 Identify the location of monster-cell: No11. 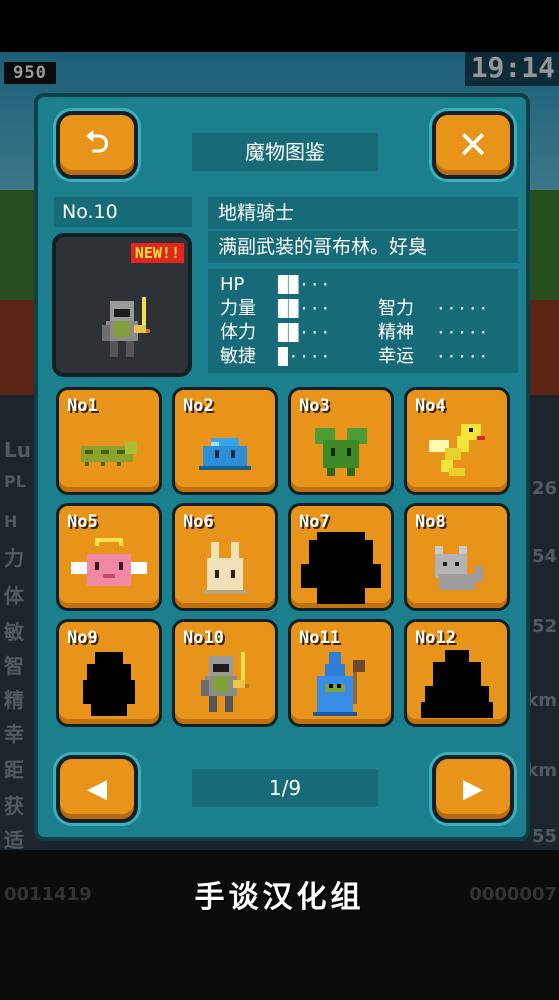
(341, 673).